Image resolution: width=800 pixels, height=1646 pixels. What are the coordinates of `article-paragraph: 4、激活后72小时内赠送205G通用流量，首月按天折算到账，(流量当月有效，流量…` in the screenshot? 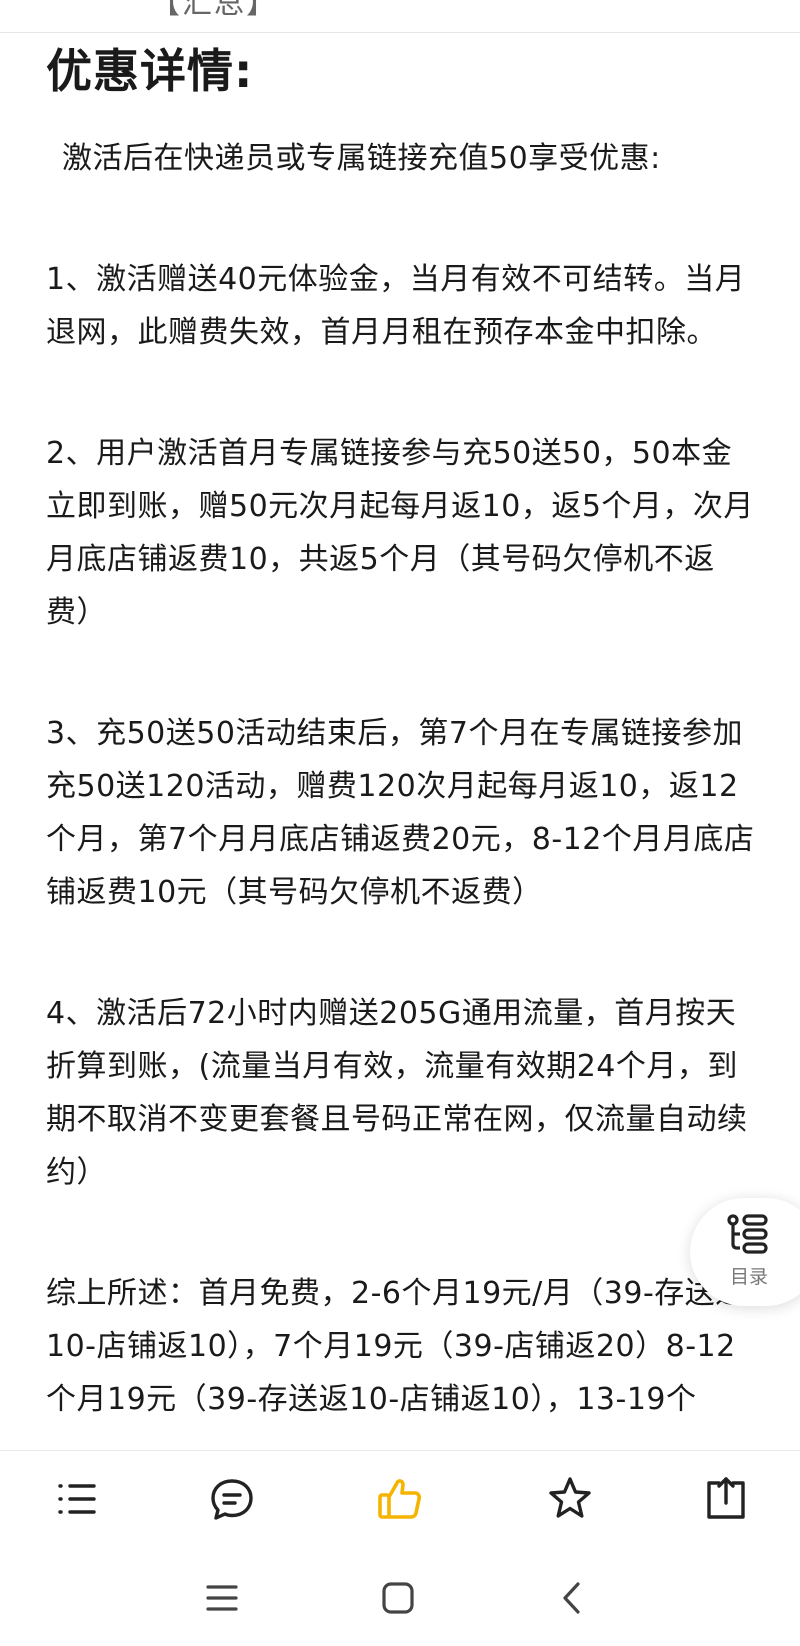 It's located at (397, 1093).